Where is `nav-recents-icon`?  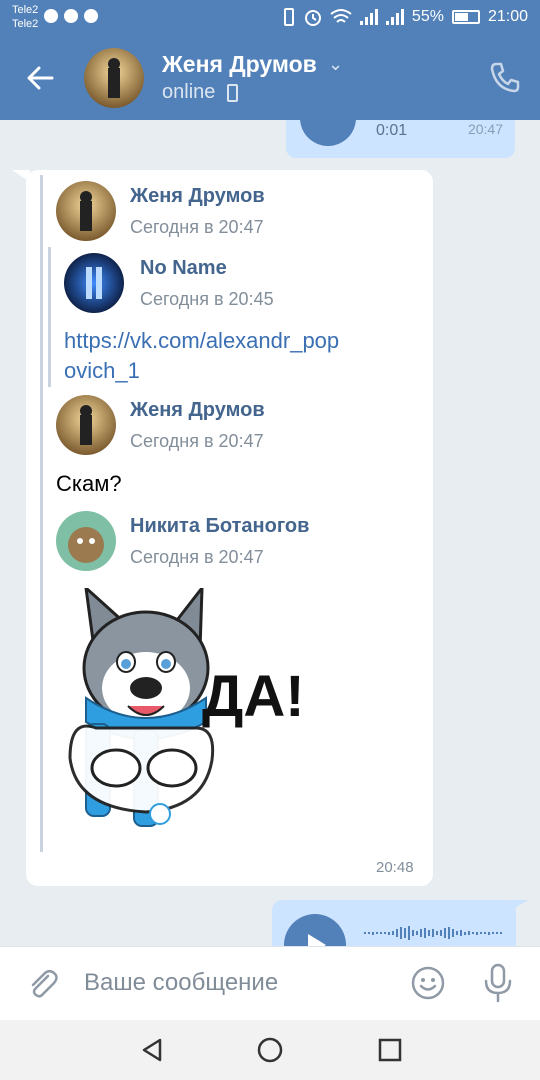 nav-recents-icon is located at coordinates (390, 1050).